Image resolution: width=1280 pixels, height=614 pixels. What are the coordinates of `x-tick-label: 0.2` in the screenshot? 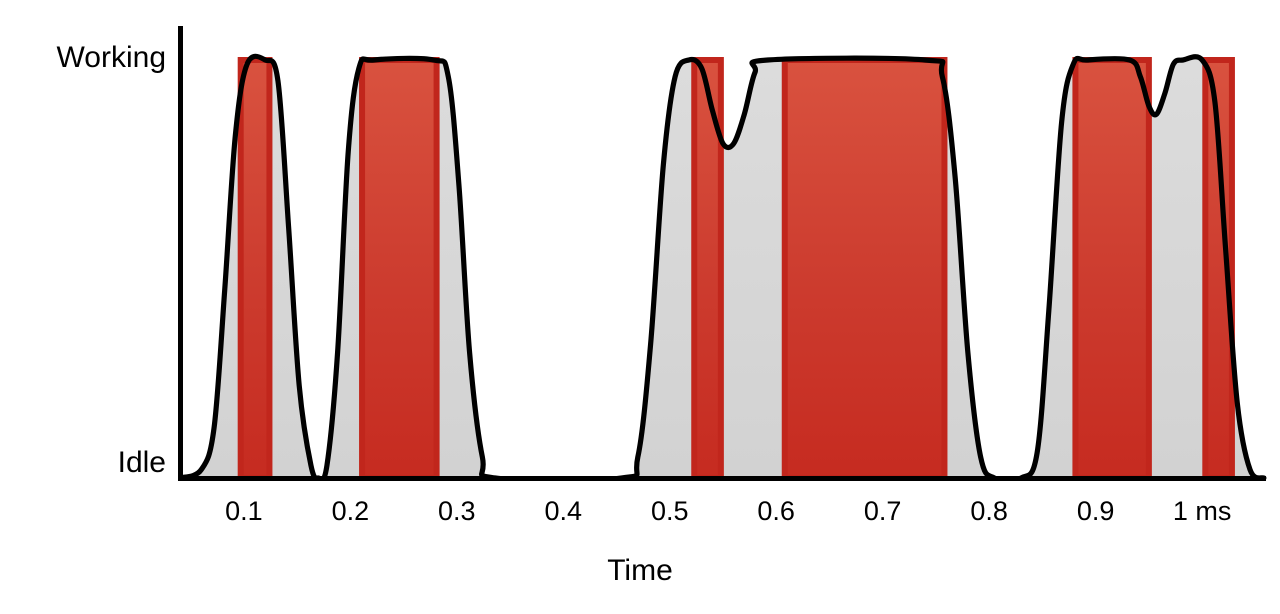 It's located at (350, 511).